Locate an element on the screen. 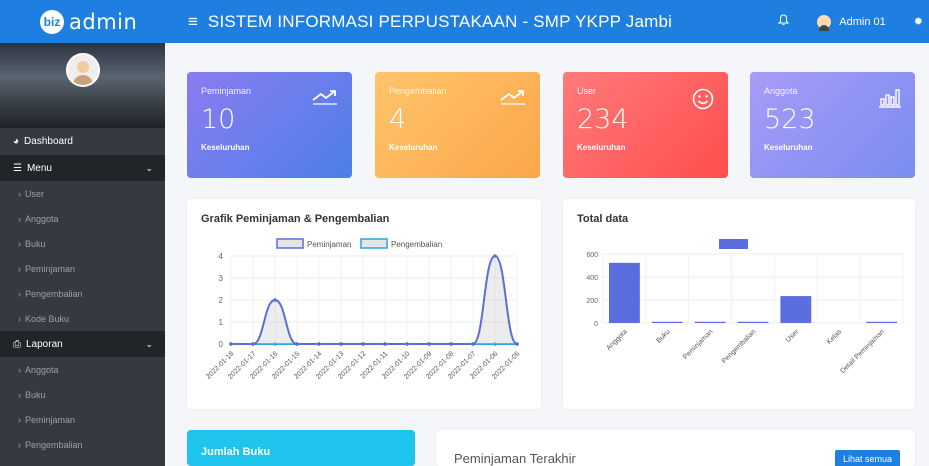  panel-title: Total data is located at coordinates (603, 219).